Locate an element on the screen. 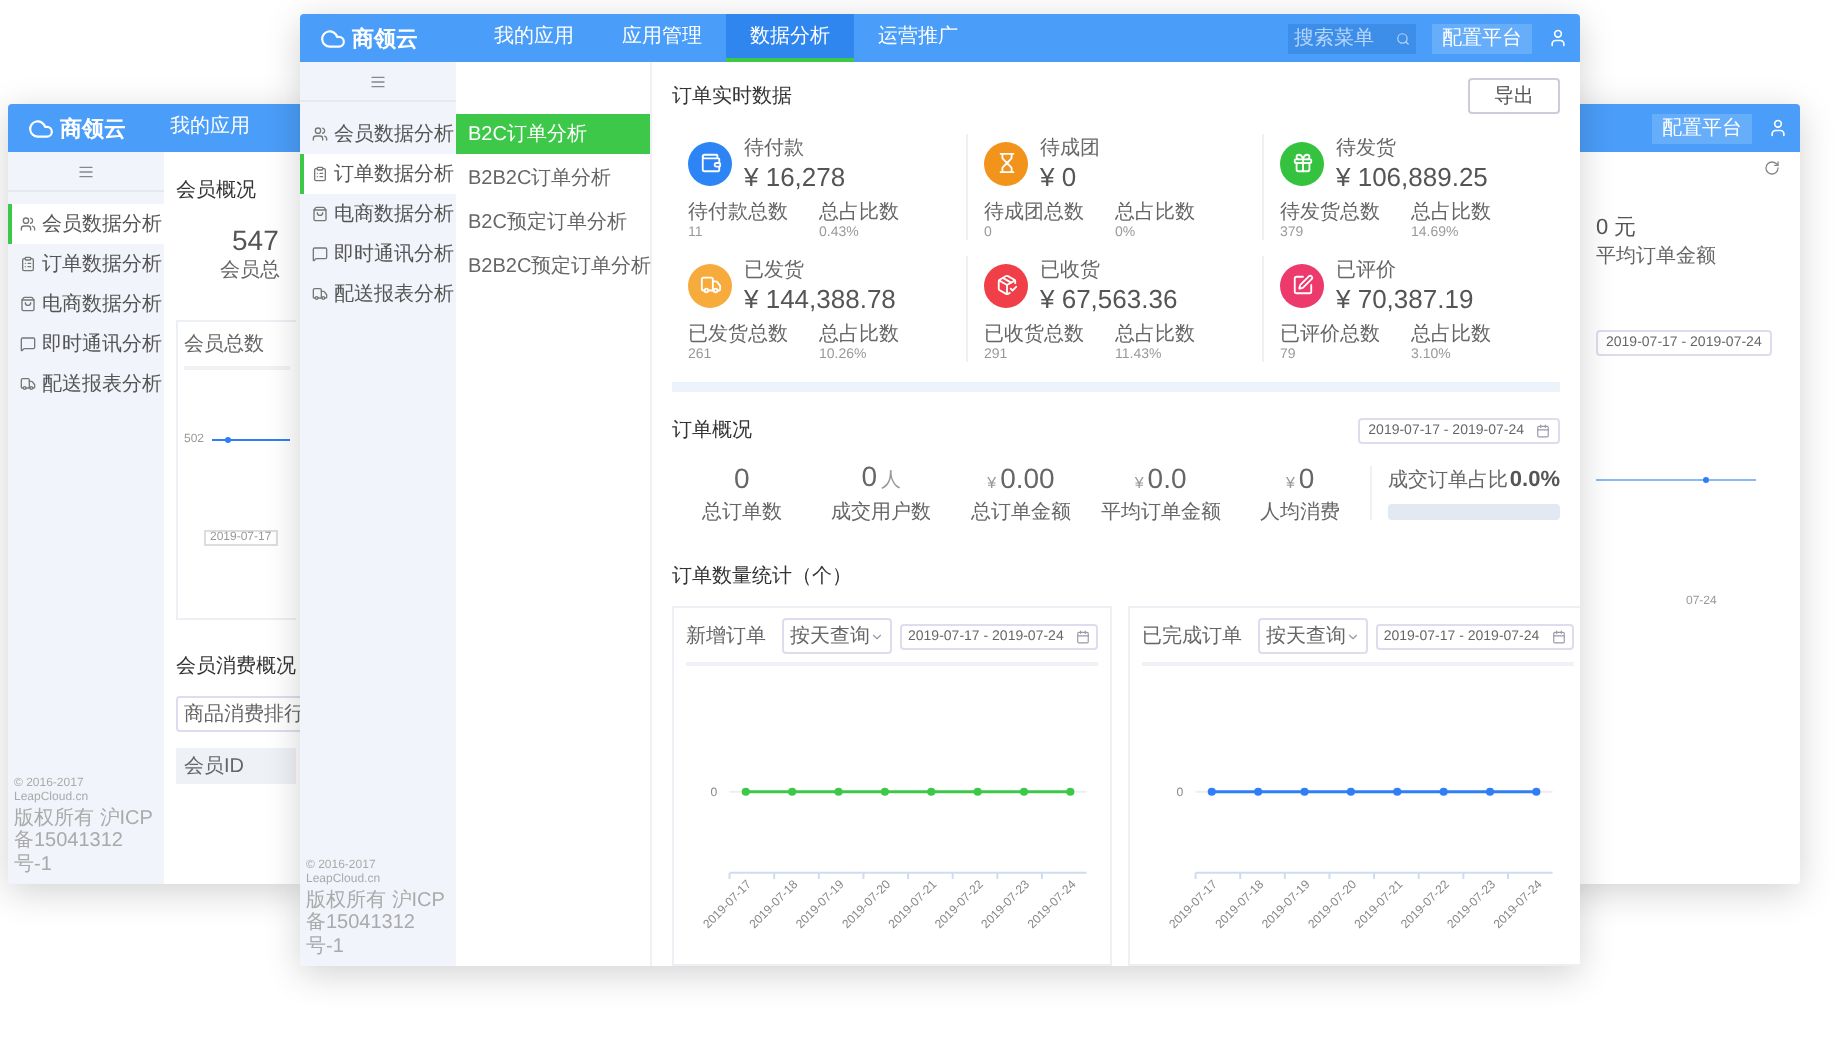 The image size is (1834, 1046). stat-label: 成交订单占比 is located at coordinates (1447, 480).